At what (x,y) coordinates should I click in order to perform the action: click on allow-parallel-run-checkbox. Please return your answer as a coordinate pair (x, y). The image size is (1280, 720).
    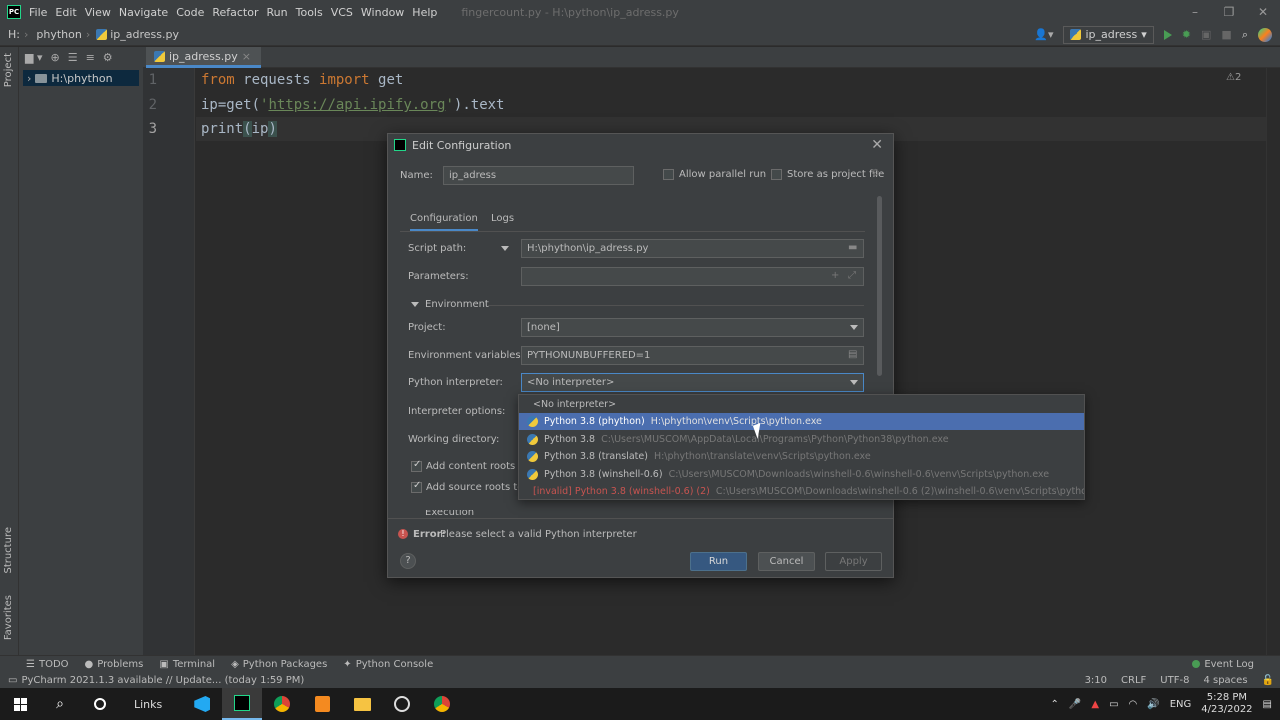
    Looking at the image, I should click on (668, 174).